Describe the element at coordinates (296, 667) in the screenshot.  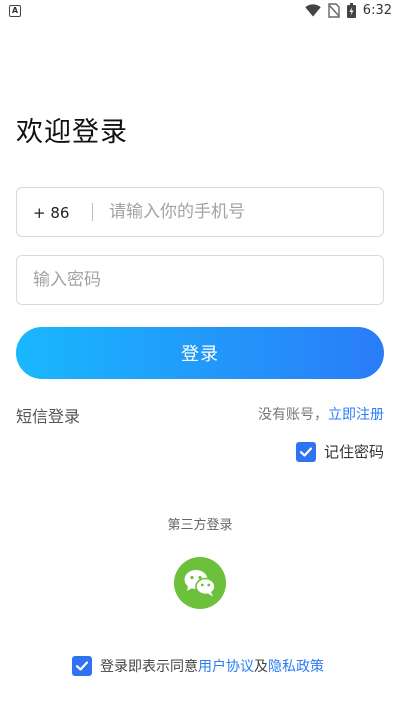
I see `privacy-policy-link: 隐私政策` at that location.